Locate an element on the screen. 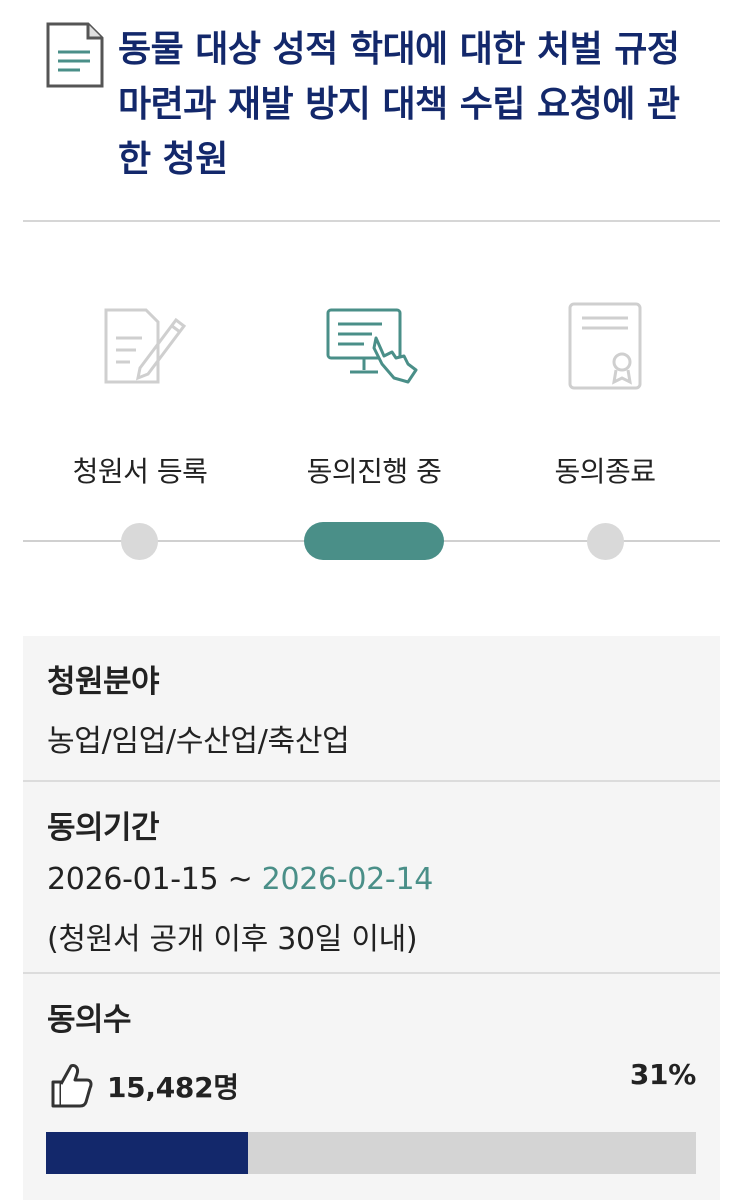 The image size is (743, 1200). step-dot-registered is located at coordinates (139, 541).